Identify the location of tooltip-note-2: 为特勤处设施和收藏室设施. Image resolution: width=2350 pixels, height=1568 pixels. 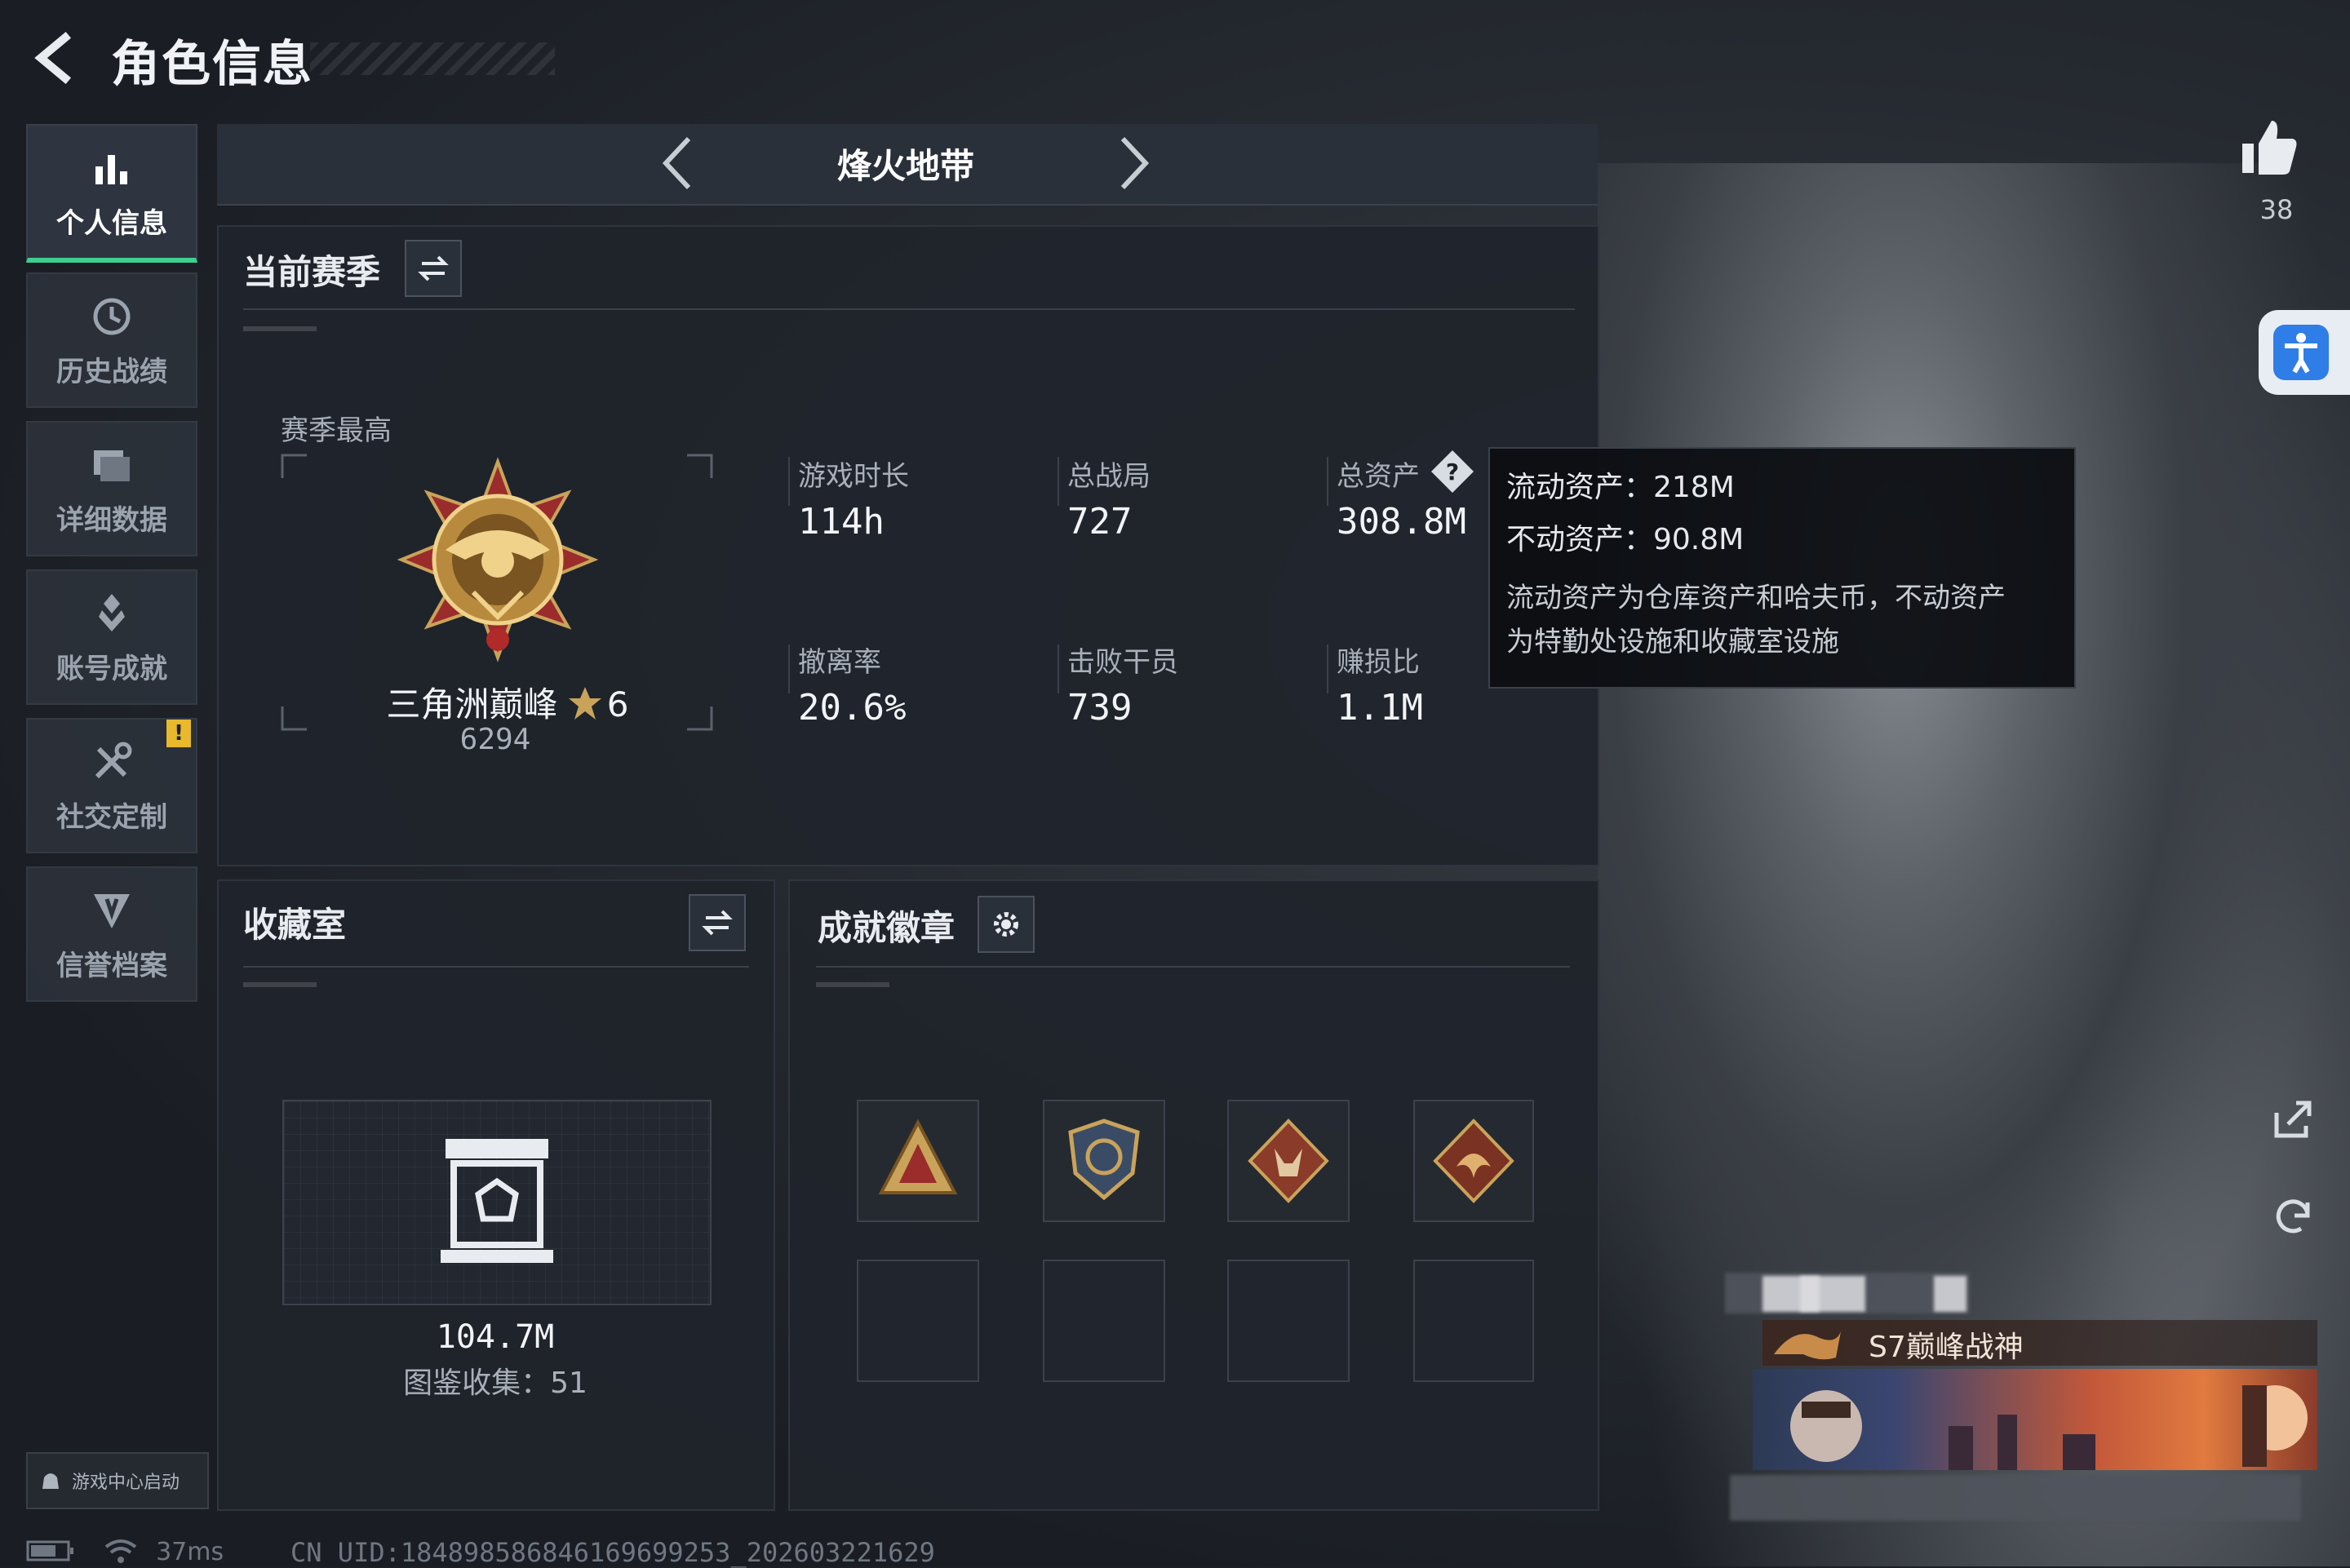
(1673, 642).